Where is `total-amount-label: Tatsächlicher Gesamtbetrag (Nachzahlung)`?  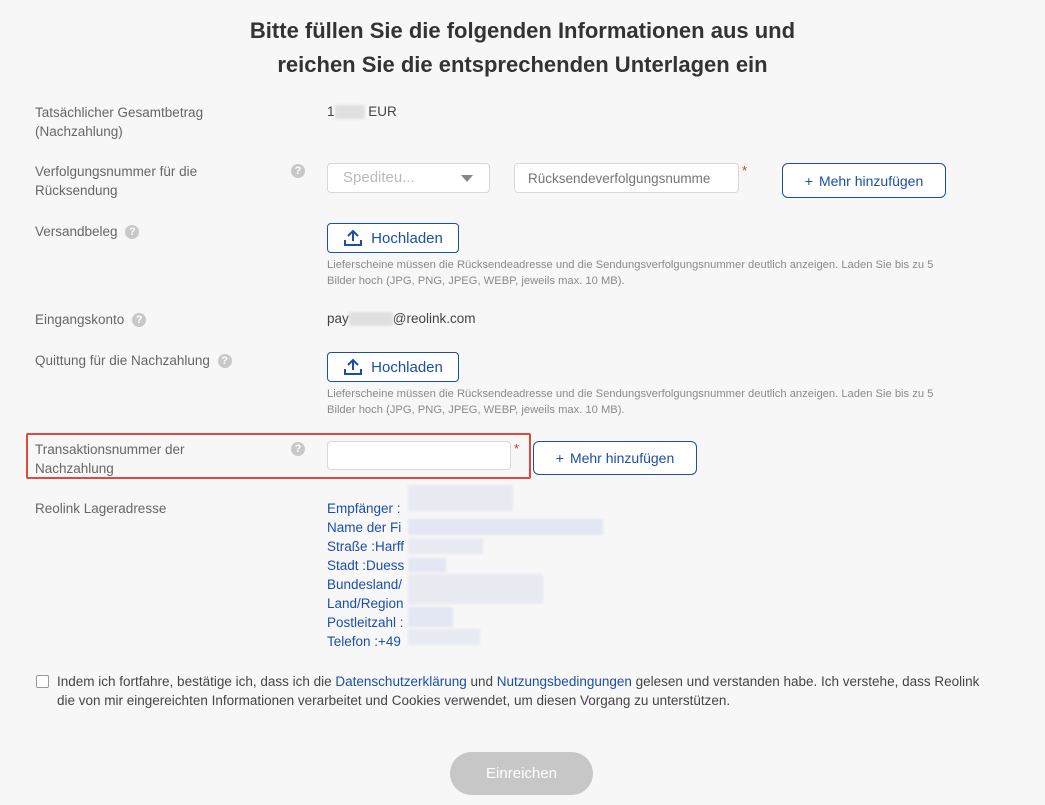 total-amount-label: Tatsächlicher Gesamtbetrag (Nachzahlung) is located at coordinates (119, 122).